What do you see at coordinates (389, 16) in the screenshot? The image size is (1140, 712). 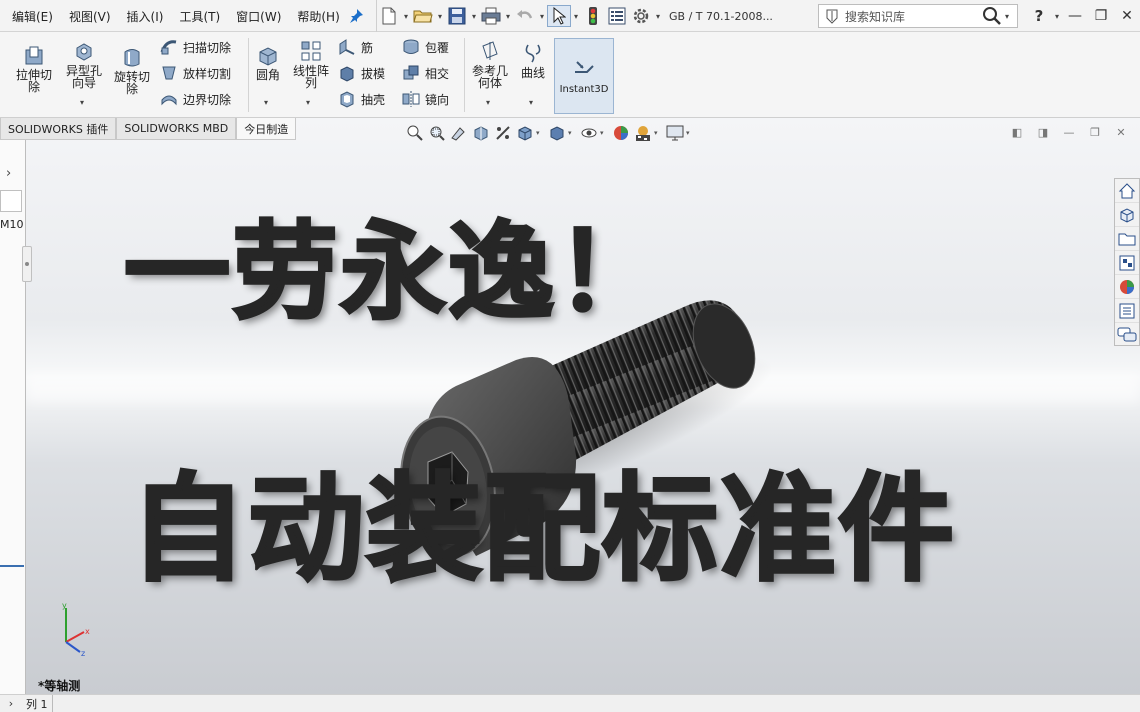 I see `new-document-icon` at bounding box center [389, 16].